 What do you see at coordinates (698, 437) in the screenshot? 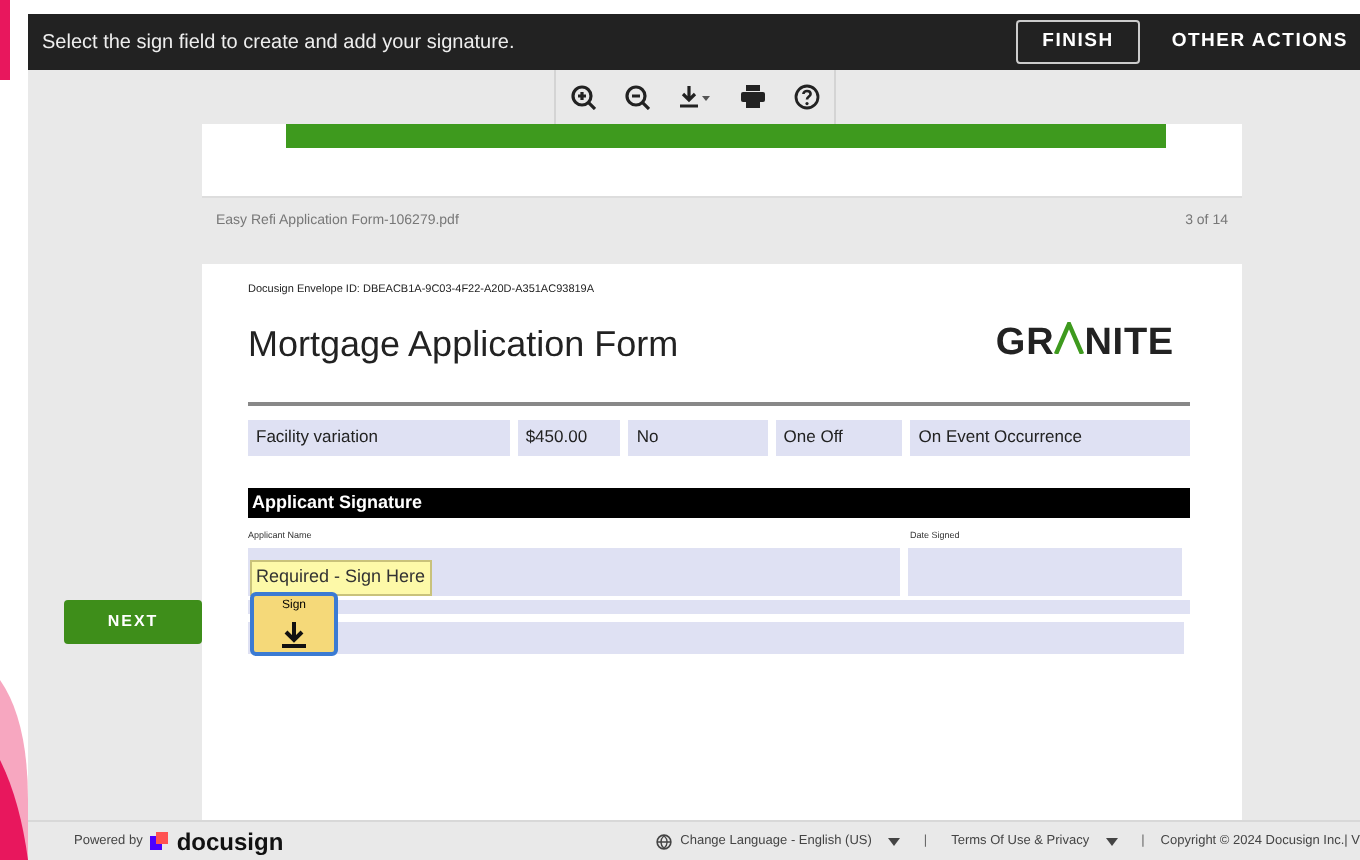
I see `table-cell: No` at bounding box center [698, 437].